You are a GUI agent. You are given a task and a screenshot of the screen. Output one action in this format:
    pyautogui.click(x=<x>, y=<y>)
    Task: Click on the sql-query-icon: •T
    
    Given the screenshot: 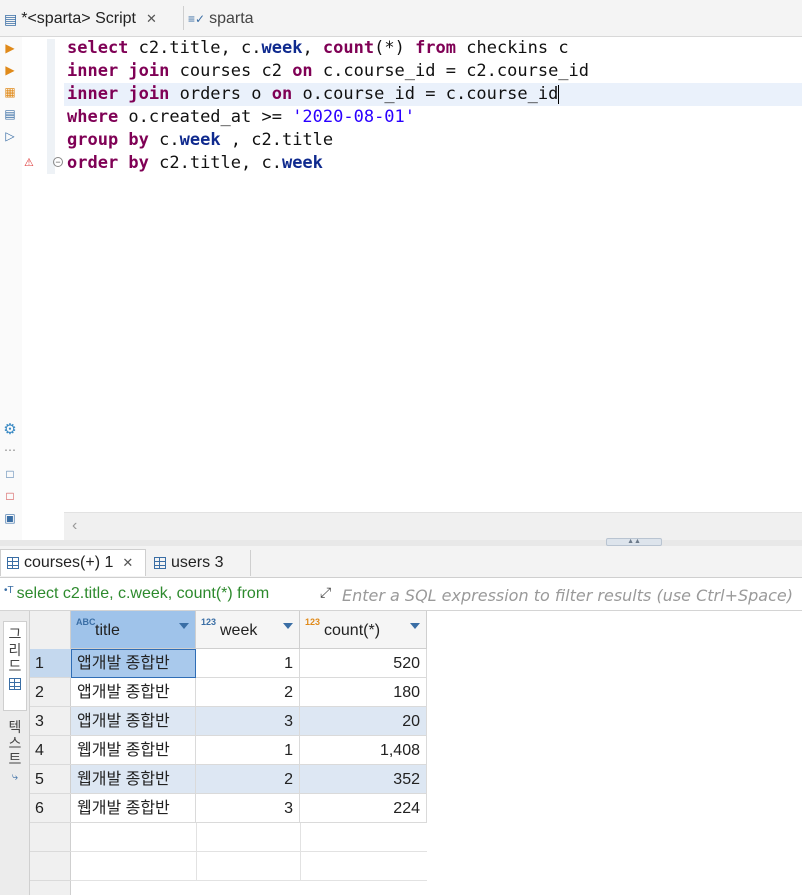 What is the action you would take?
    pyautogui.click(x=9, y=590)
    